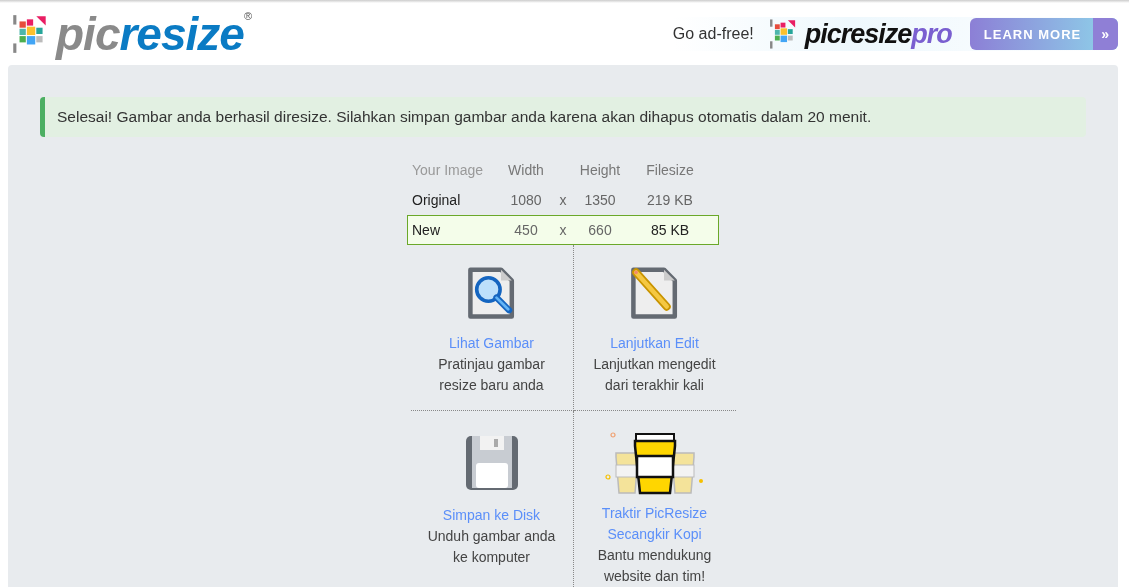 The width and height of the screenshot is (1129, 587). What do you see at coordinates (526, 200) in the screenshot?
I see `table-cell-text: 1080` at bounding box center [526, 200].